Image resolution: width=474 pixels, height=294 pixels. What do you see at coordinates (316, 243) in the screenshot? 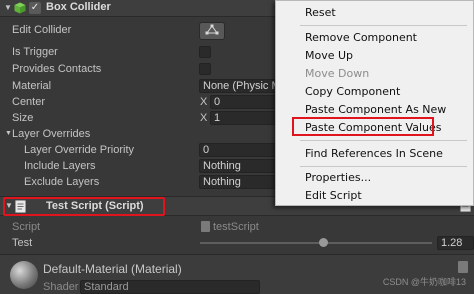
I see `test-slider-track` at bounding box center [316, 243].